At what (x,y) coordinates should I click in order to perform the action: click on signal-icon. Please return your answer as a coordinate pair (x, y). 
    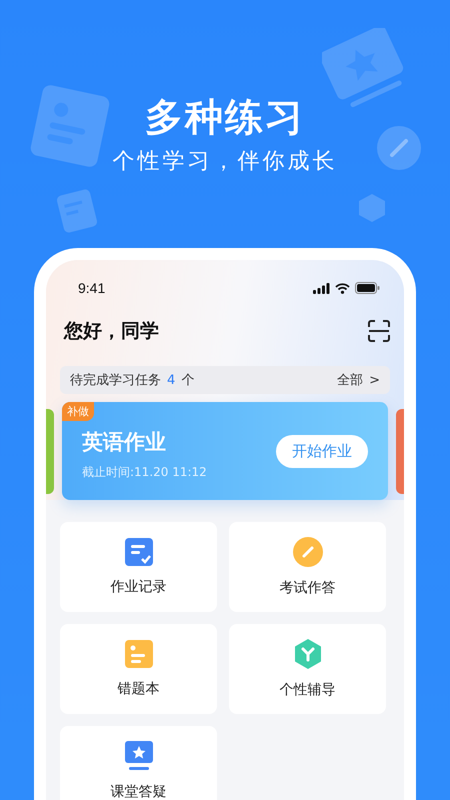
    Looking at the image, I should click on (321, 288).